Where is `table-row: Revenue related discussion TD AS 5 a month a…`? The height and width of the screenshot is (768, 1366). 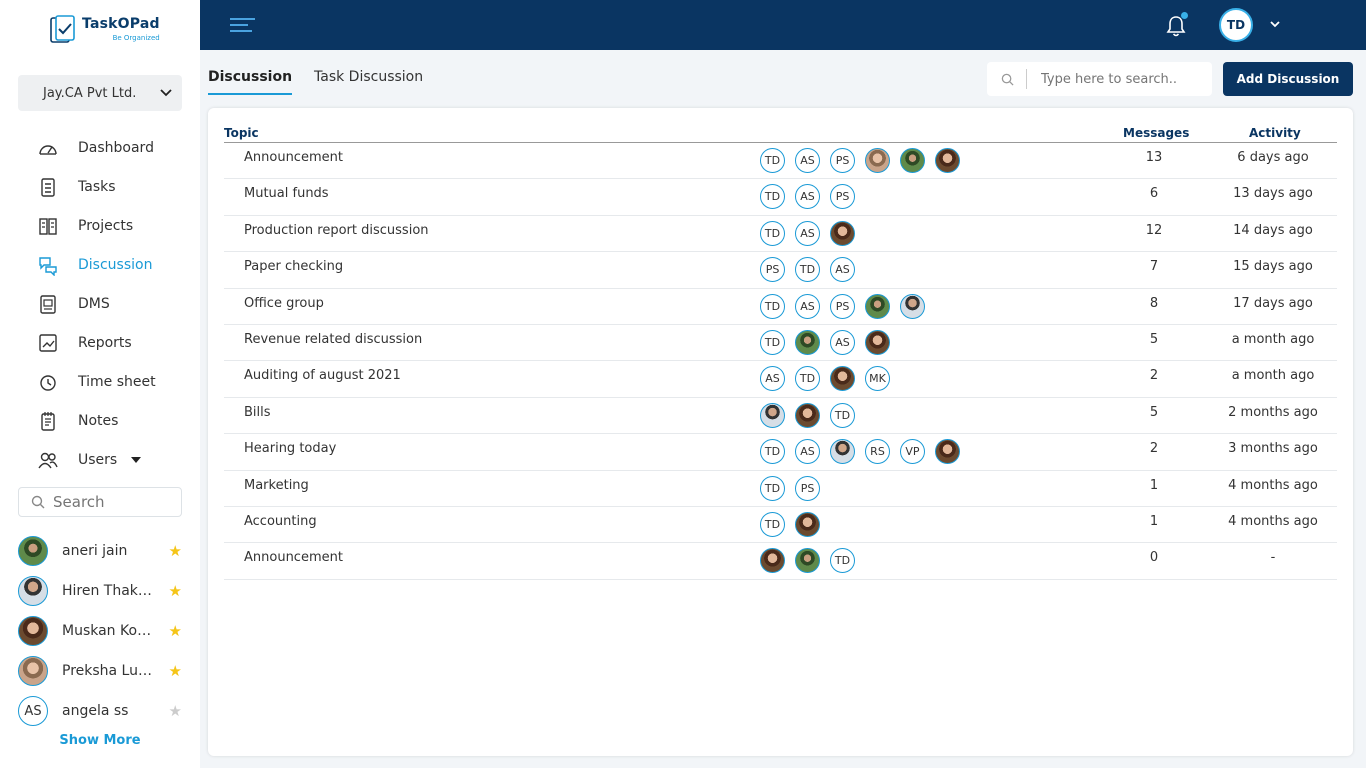
table-row: Revenue related discussion TD AS 5 a month a… is located at coordinates (780, 343).